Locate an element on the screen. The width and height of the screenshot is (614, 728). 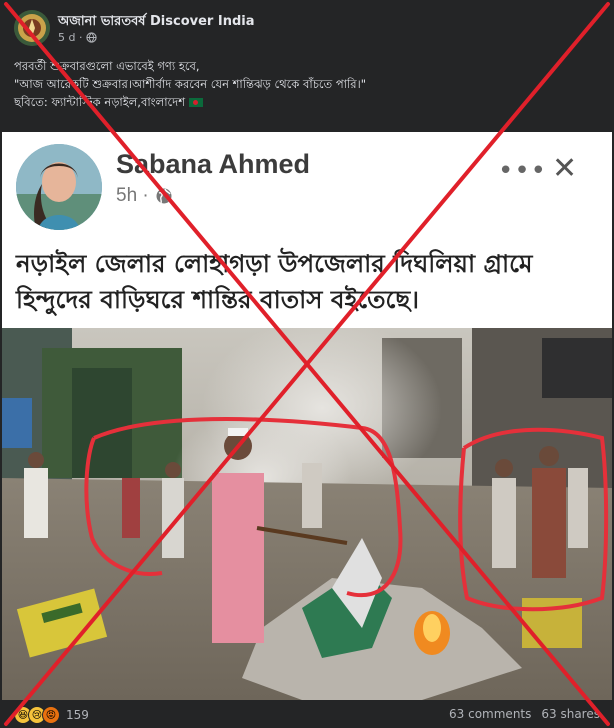
caption-line: ছবিতে: ফ্যান্টাস্টিক নড়াইল,বাংলাদেশ is located at coordinates (306, 102).